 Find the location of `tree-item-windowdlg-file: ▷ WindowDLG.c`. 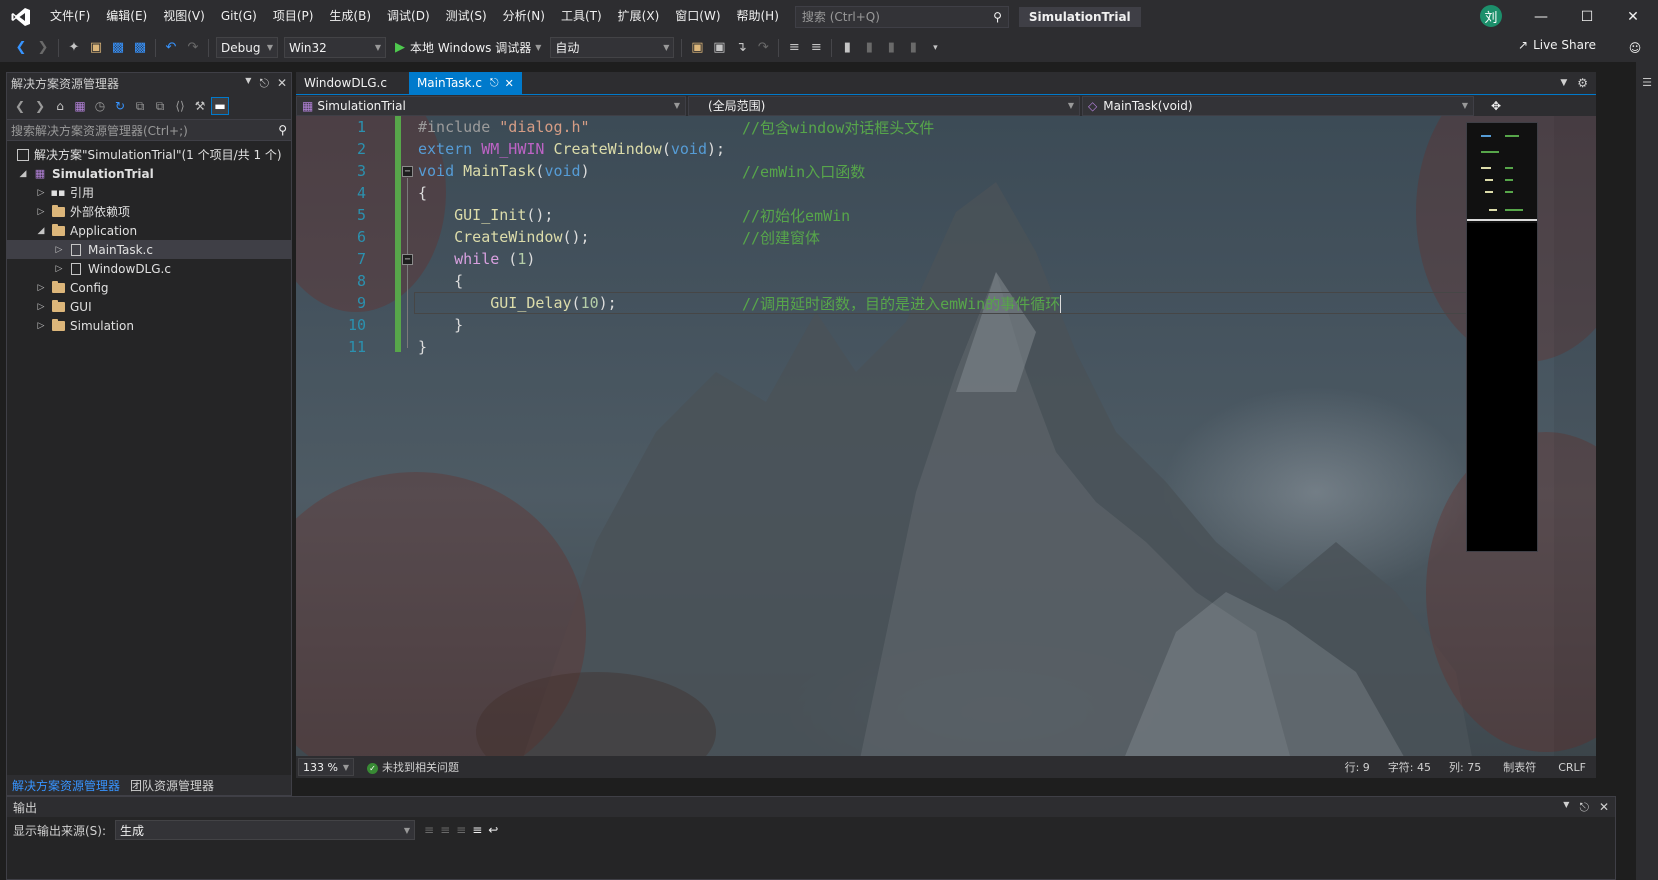

tree-item-windowdlg-file: ▷ WindowDLG.c is located at coordinates (149, 268).